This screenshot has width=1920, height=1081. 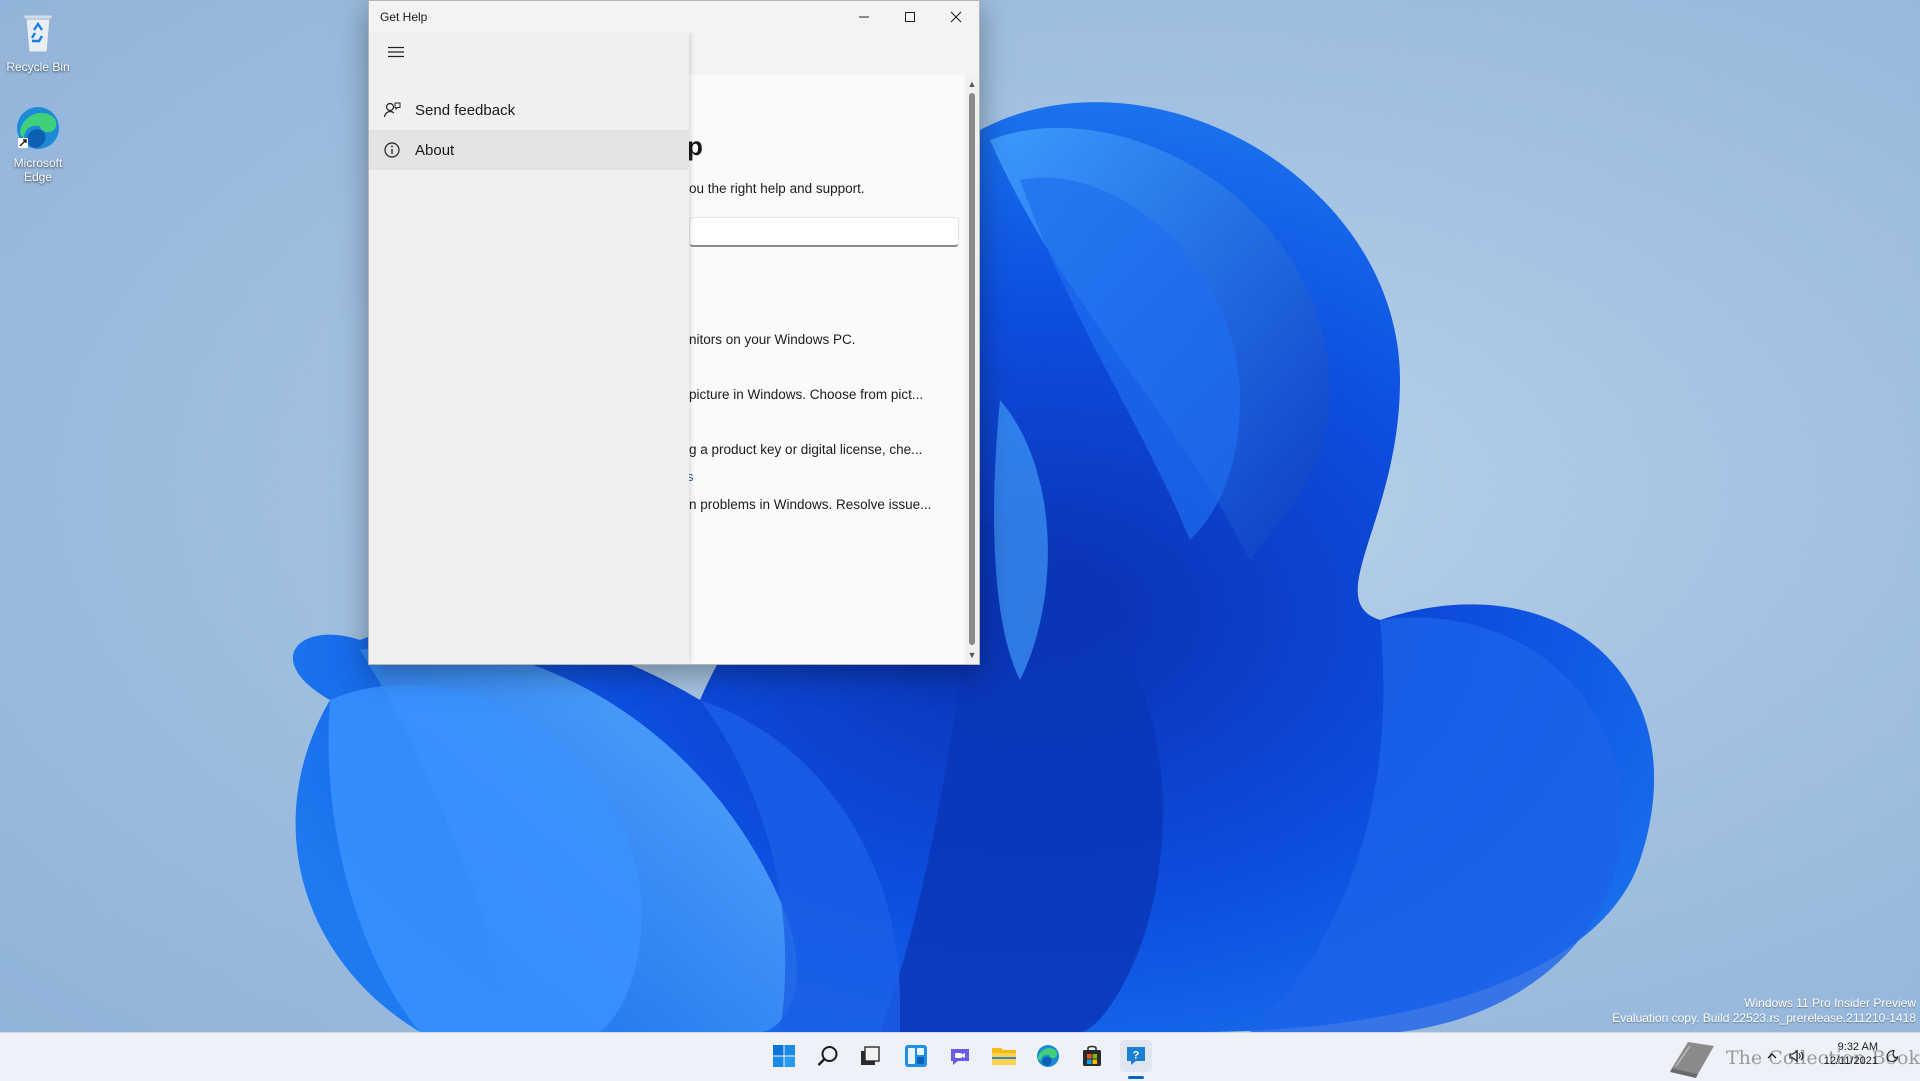 I want to click on taskbar-edge-button, so click(x=1048, y=1056).